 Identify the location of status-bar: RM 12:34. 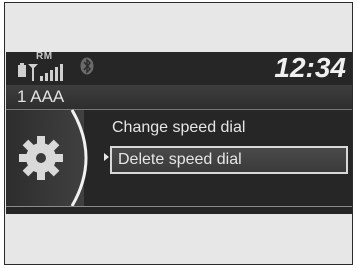
(179, 69).